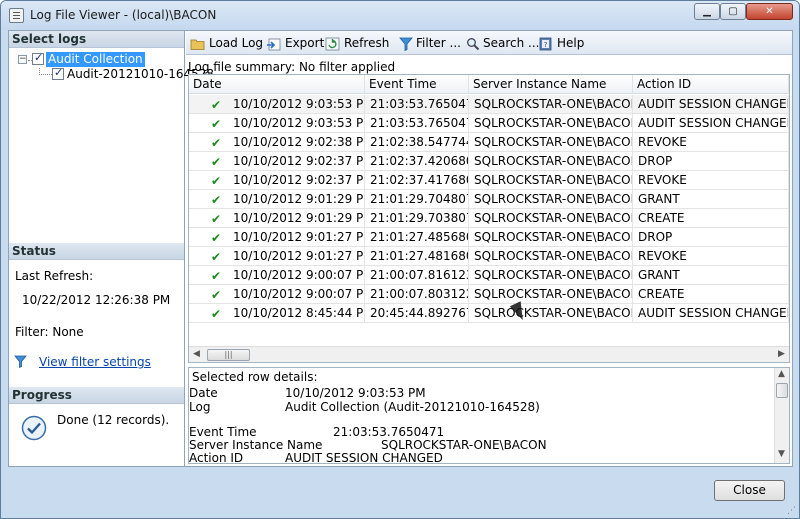 The height and width of the screenshot is (519, 800). What do you see at coordinates (16, 15) in the screenshot?
I see `log-viewer-app-icon` at bounding box center [16, 15].